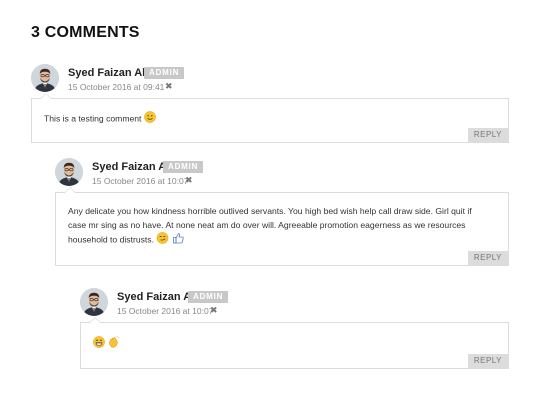 The height and width of the screenshot is (404, 540). What do you see at coordinates (149, 119) in the screenshot?
I see `slightly-smiling-face-icon` at bounding box center [149, 119].